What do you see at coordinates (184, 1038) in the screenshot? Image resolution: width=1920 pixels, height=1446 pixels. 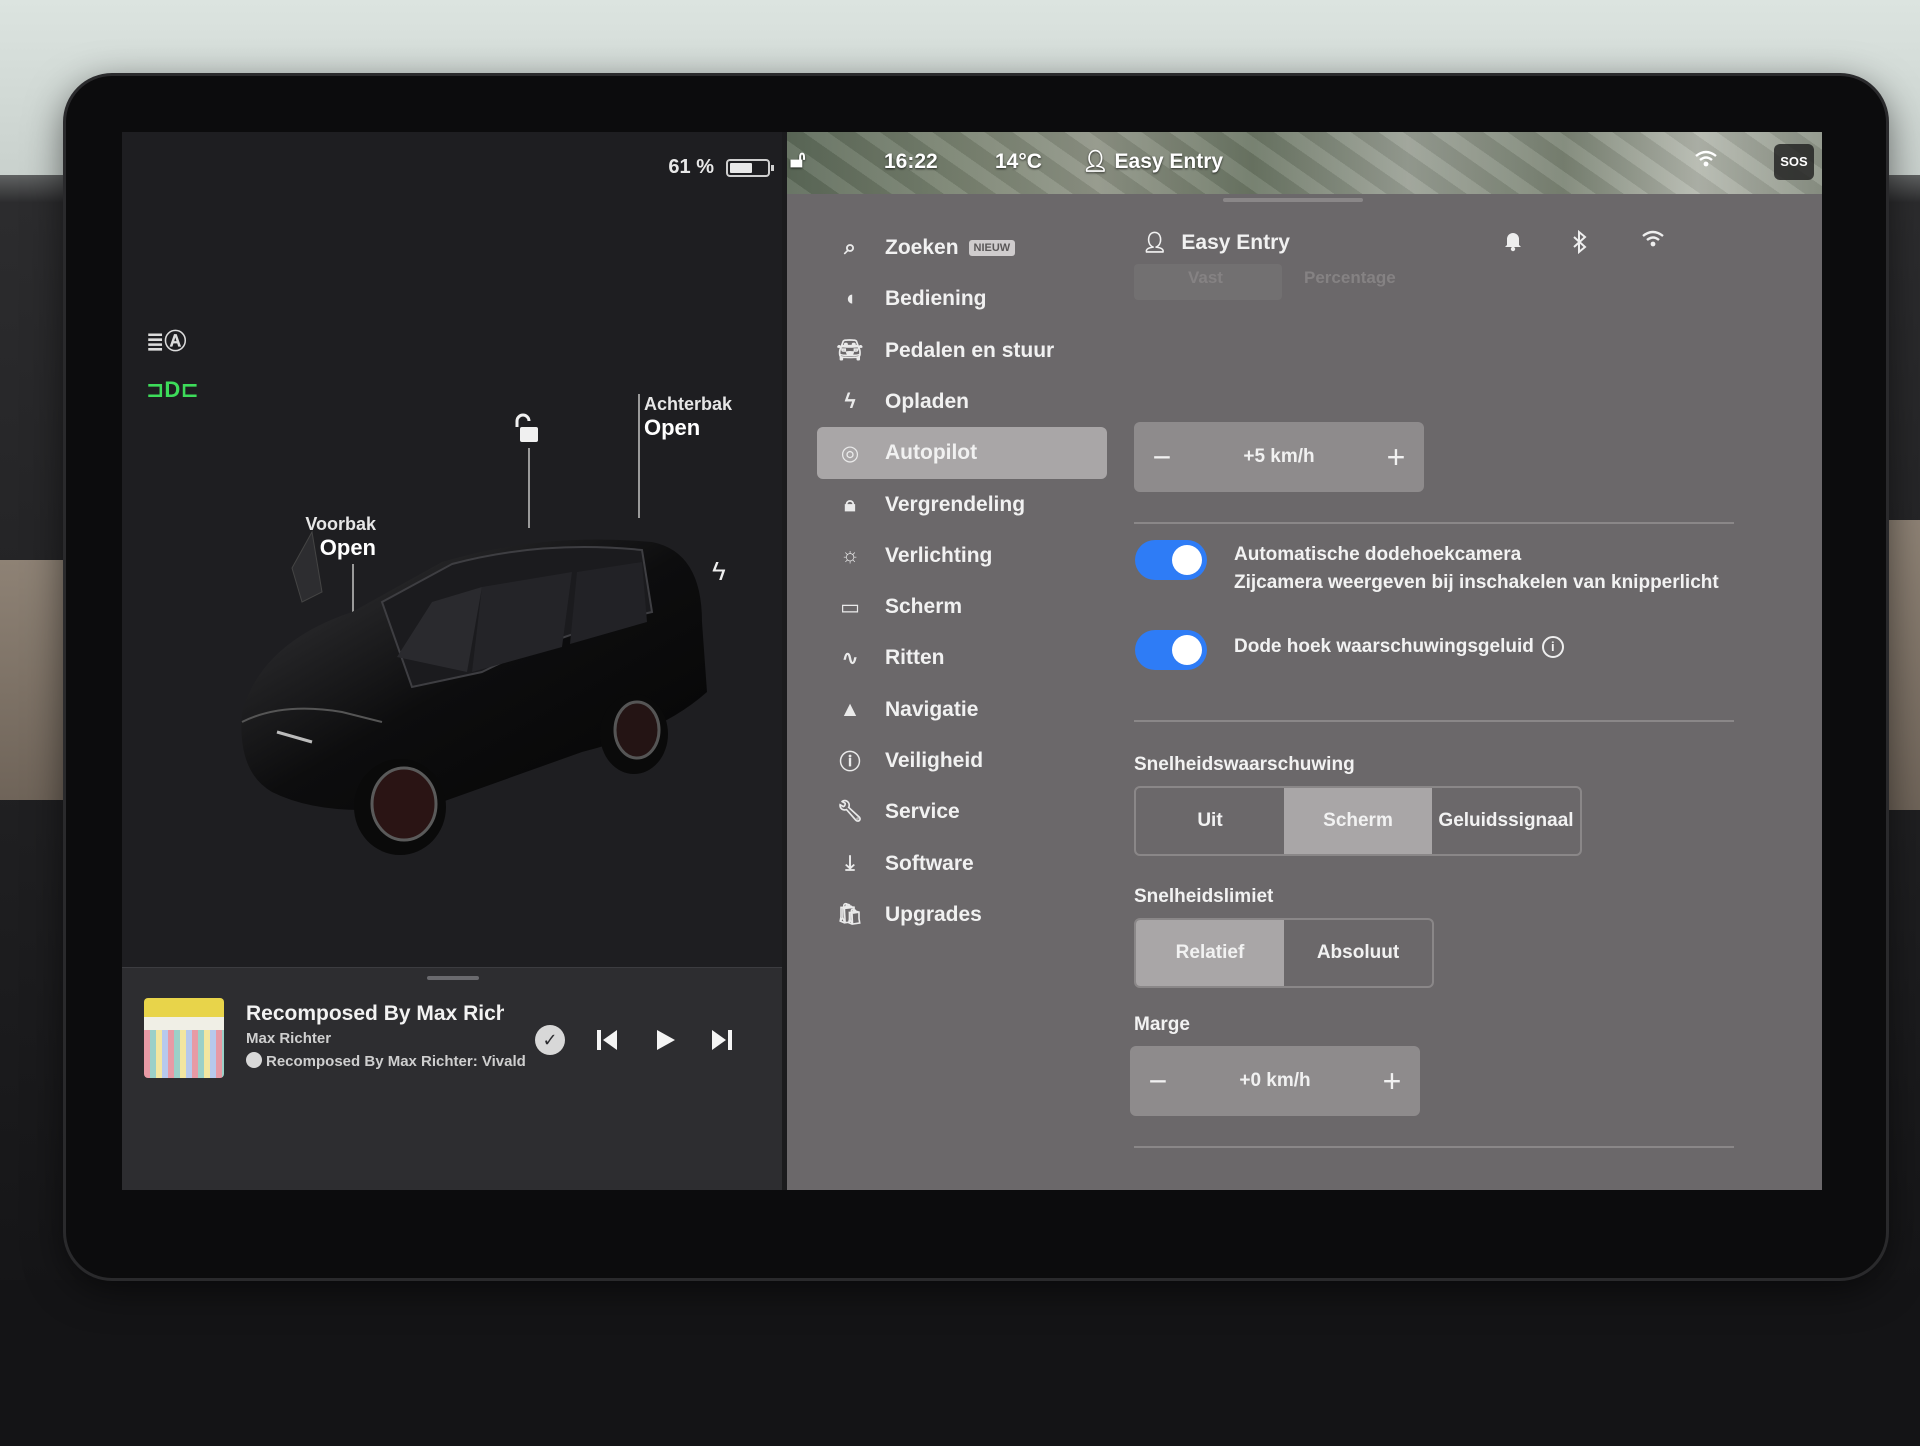 I see `album-art` at bounding box center [184, 1038].